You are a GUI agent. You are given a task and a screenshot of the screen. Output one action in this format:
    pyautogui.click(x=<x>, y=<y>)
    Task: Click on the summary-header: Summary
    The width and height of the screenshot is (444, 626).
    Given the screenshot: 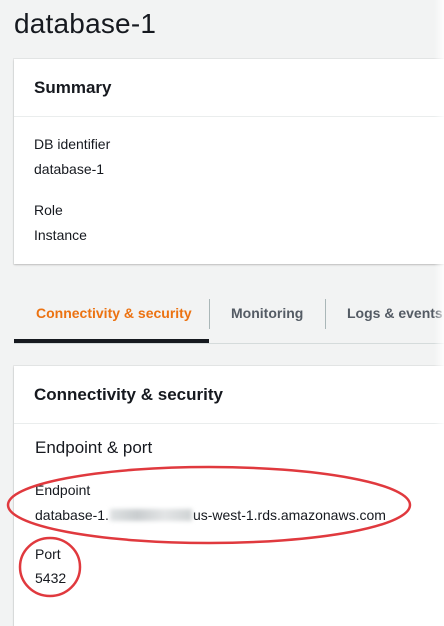 What is the action you would take?
    pyautogui.click(x=229, y=88)
    